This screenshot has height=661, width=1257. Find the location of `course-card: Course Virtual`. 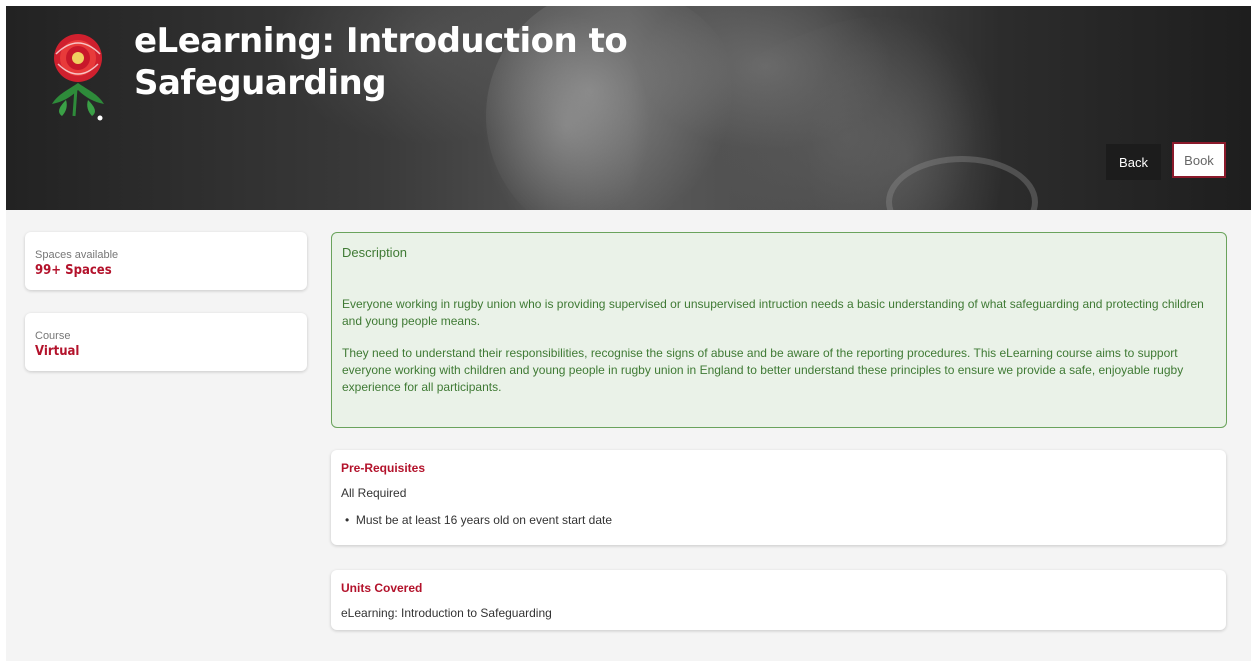

course-card: Course Virtual is located at coordinates (166, 342).